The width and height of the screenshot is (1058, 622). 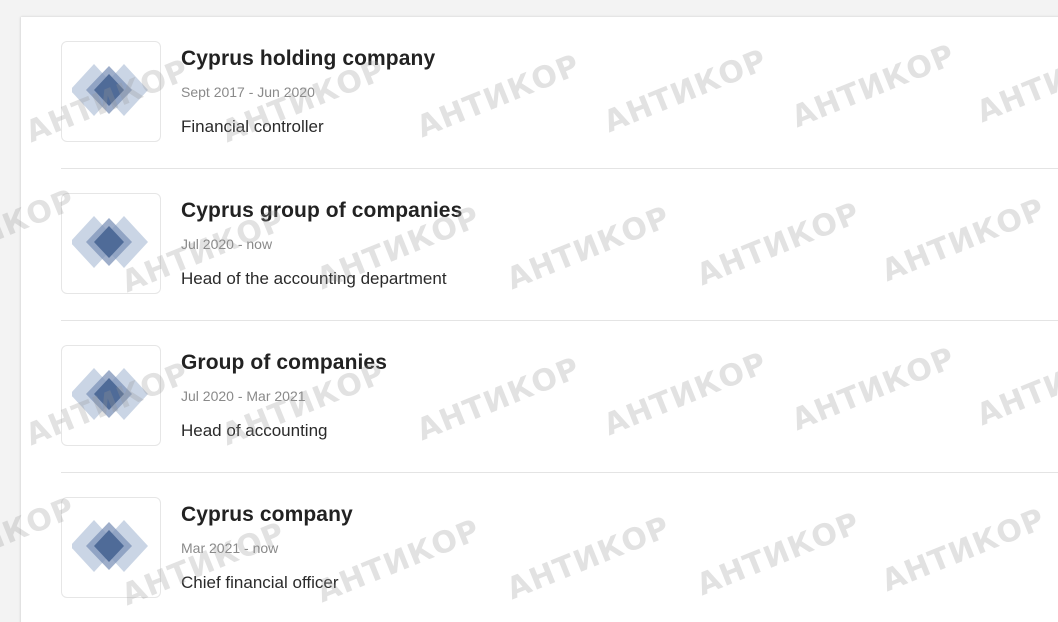 What do you see at coordinates (284, 363) in the screenshot?
I see `company-name: Group of companies` at bounding box center [284, 363].